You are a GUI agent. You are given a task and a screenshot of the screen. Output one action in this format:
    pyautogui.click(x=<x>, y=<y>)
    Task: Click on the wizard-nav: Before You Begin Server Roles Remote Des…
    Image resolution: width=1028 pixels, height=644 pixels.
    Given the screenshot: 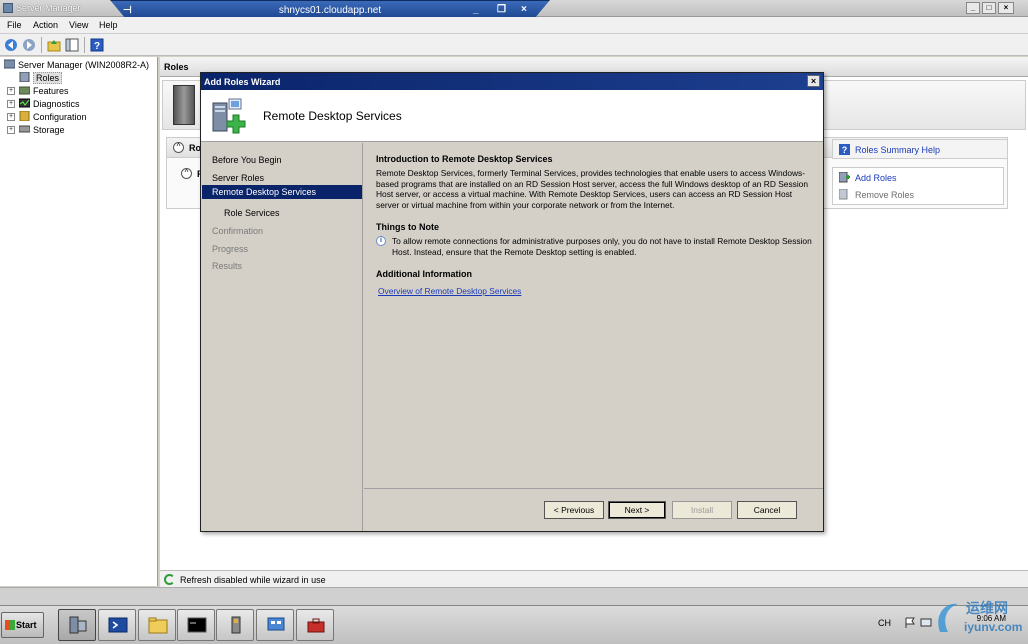 What is the action you would take?
    pyautogui.click(x=282, y=337)
    